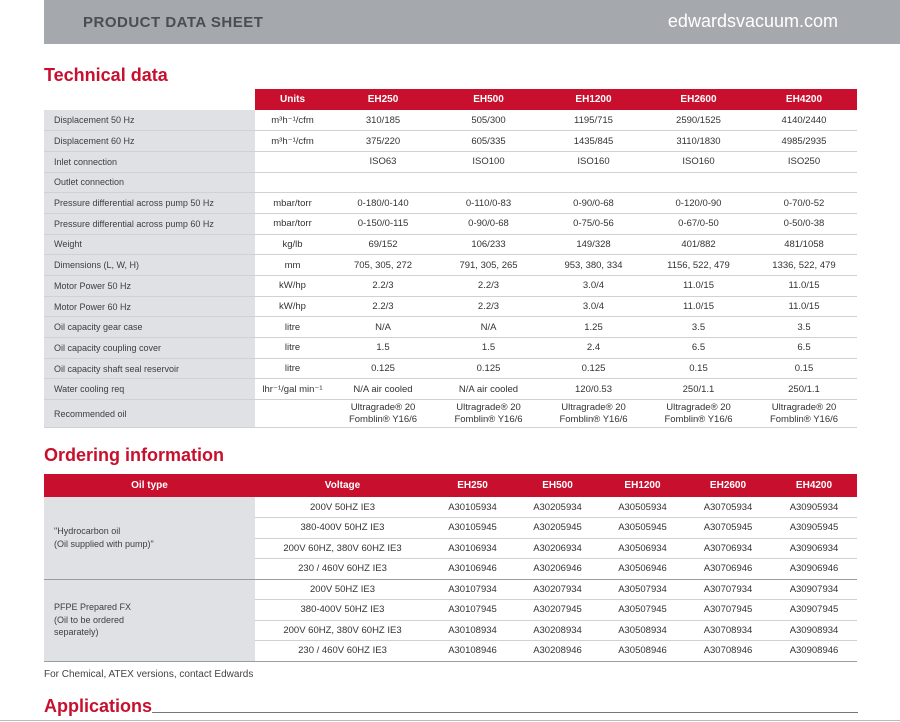  Describe the element at coordinates (383, 265) in the screenshot. I see `value-cell: 705, 305, 272` at that location.